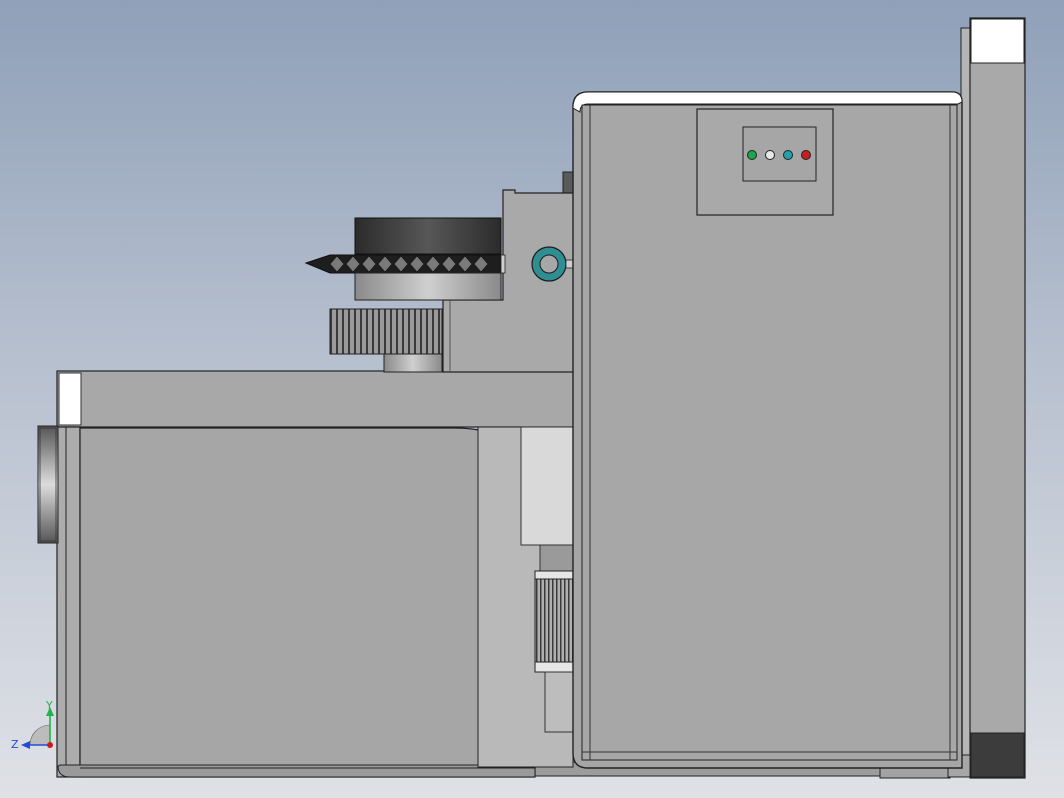 The height and width of the screenshot is (798, 1064). I want to click on y-axis-label: Y, so click(49, 705).